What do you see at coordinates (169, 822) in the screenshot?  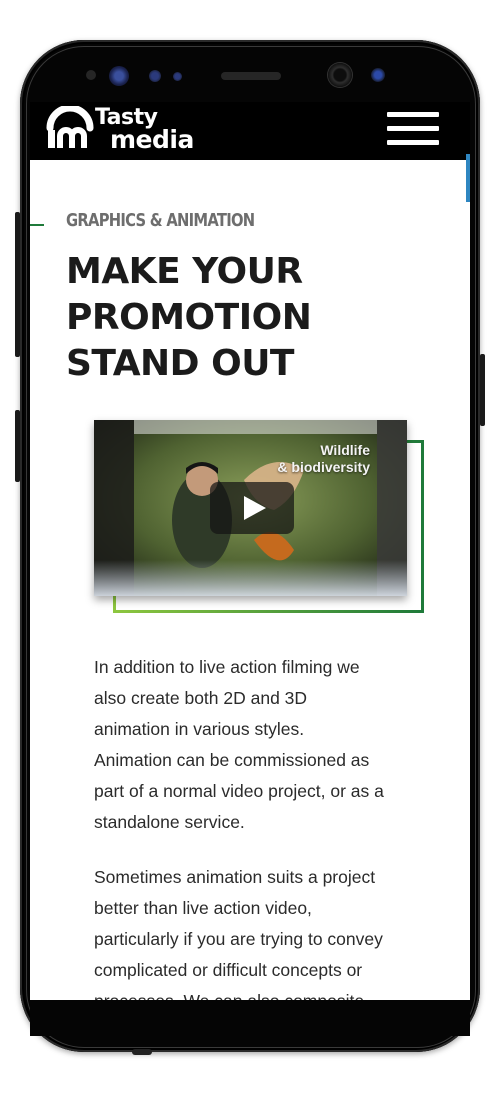 I see `paragraph-line: standalone service.` at bounding box center [169, 822].